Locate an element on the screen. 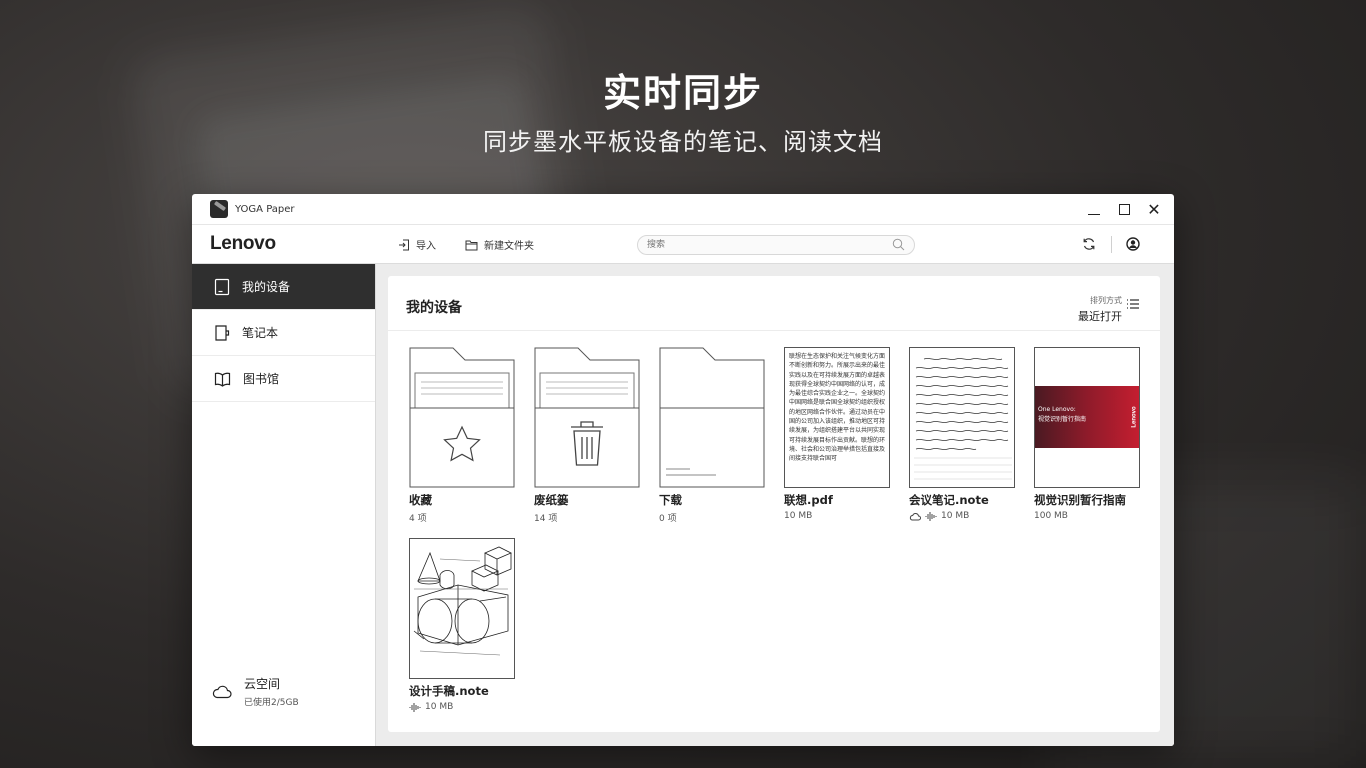 This screenshot has height=768, width=1366. trash-icon is located at coordinates (587, 443).